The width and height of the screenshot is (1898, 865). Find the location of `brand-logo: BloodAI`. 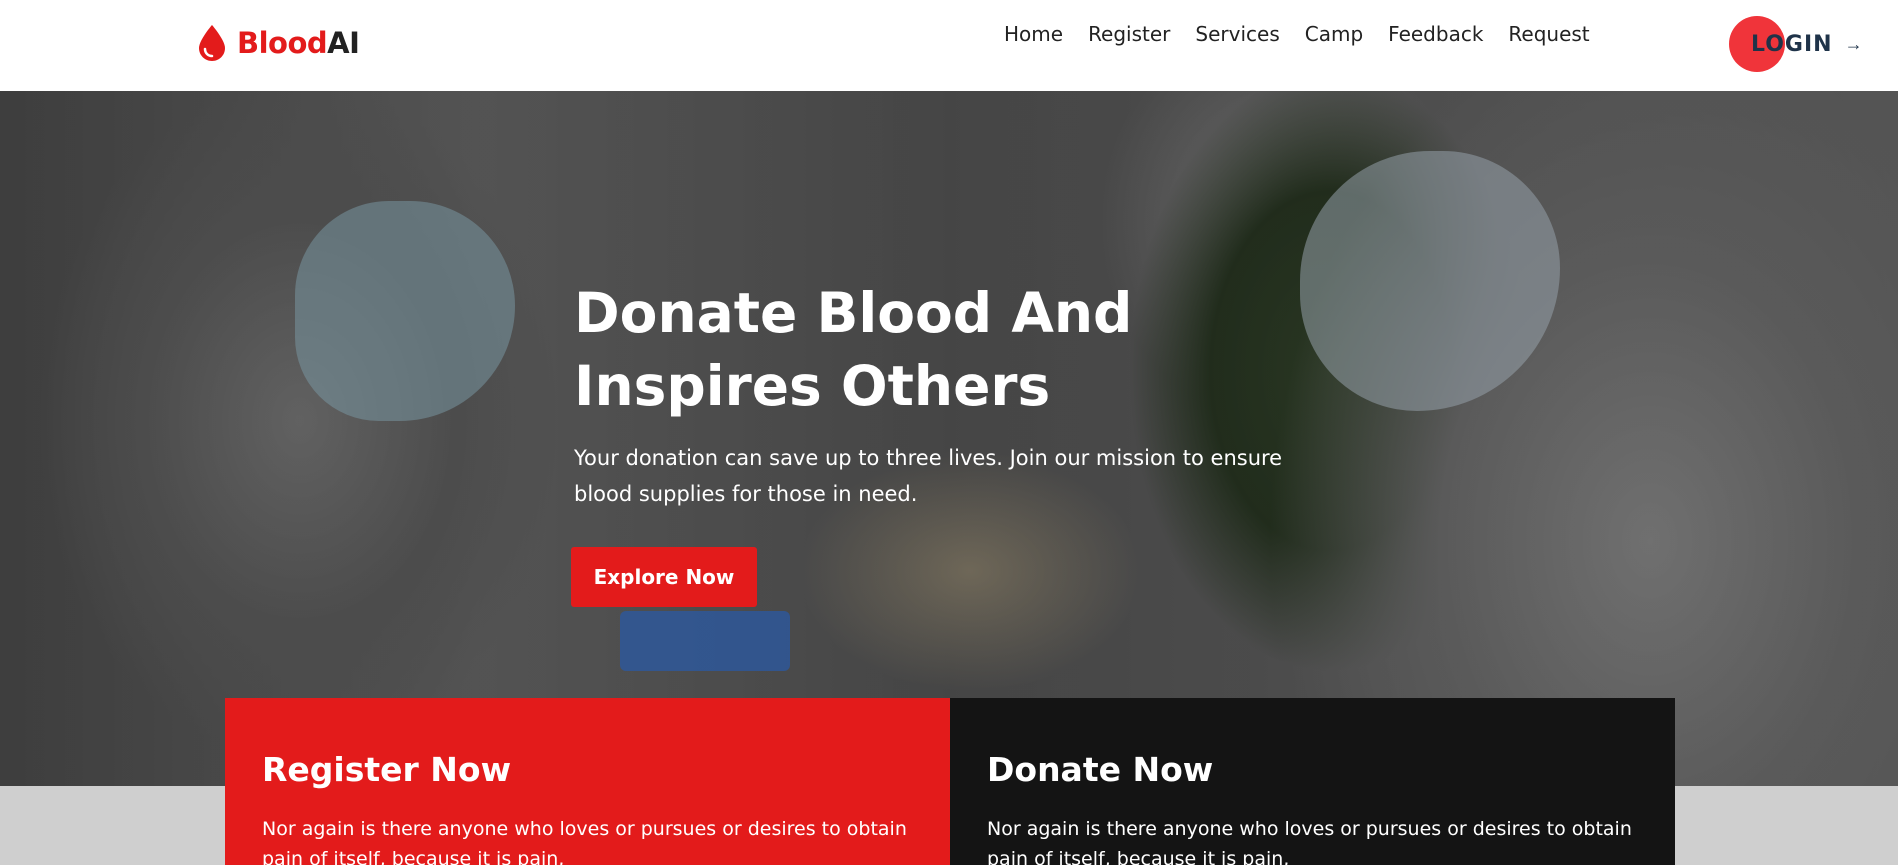

brand-logo: BloodAI is located at coordinates (278, 43).